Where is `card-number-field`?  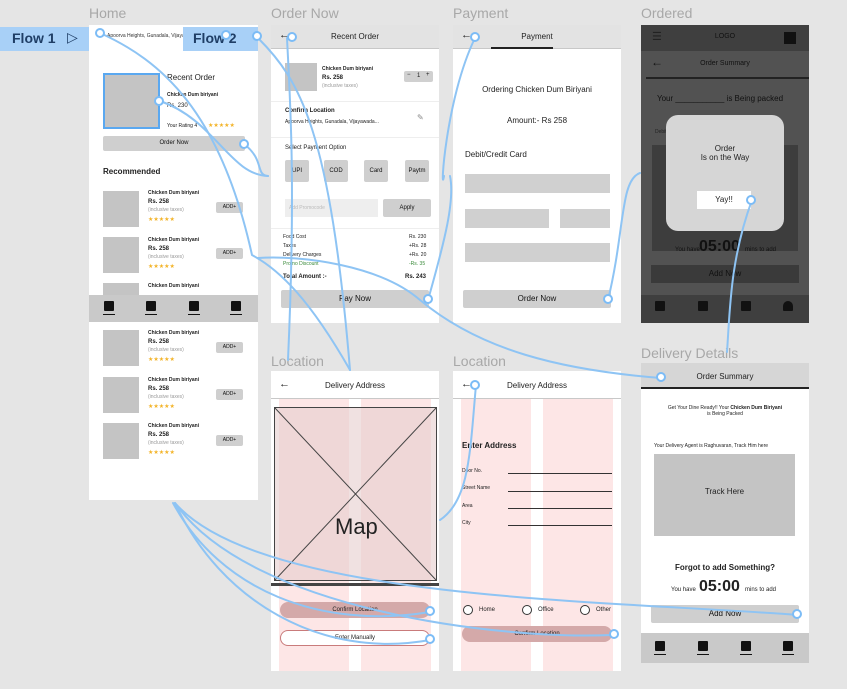 card-number-field is located at coordinates (537, 183).